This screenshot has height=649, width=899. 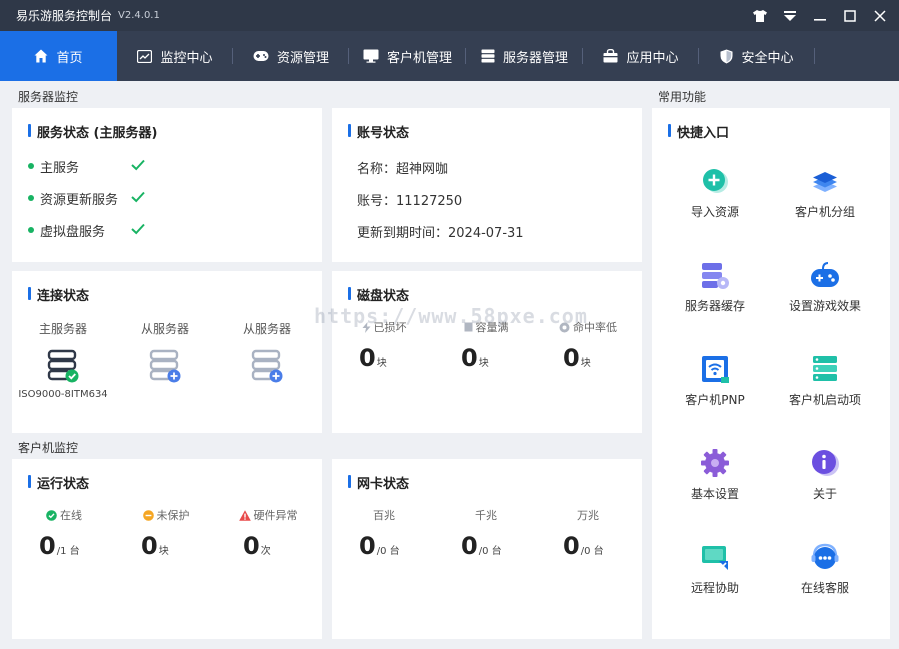 I want to click on disk-stat-damaged: 已损坏 0 块, so click(x=384, y=346).